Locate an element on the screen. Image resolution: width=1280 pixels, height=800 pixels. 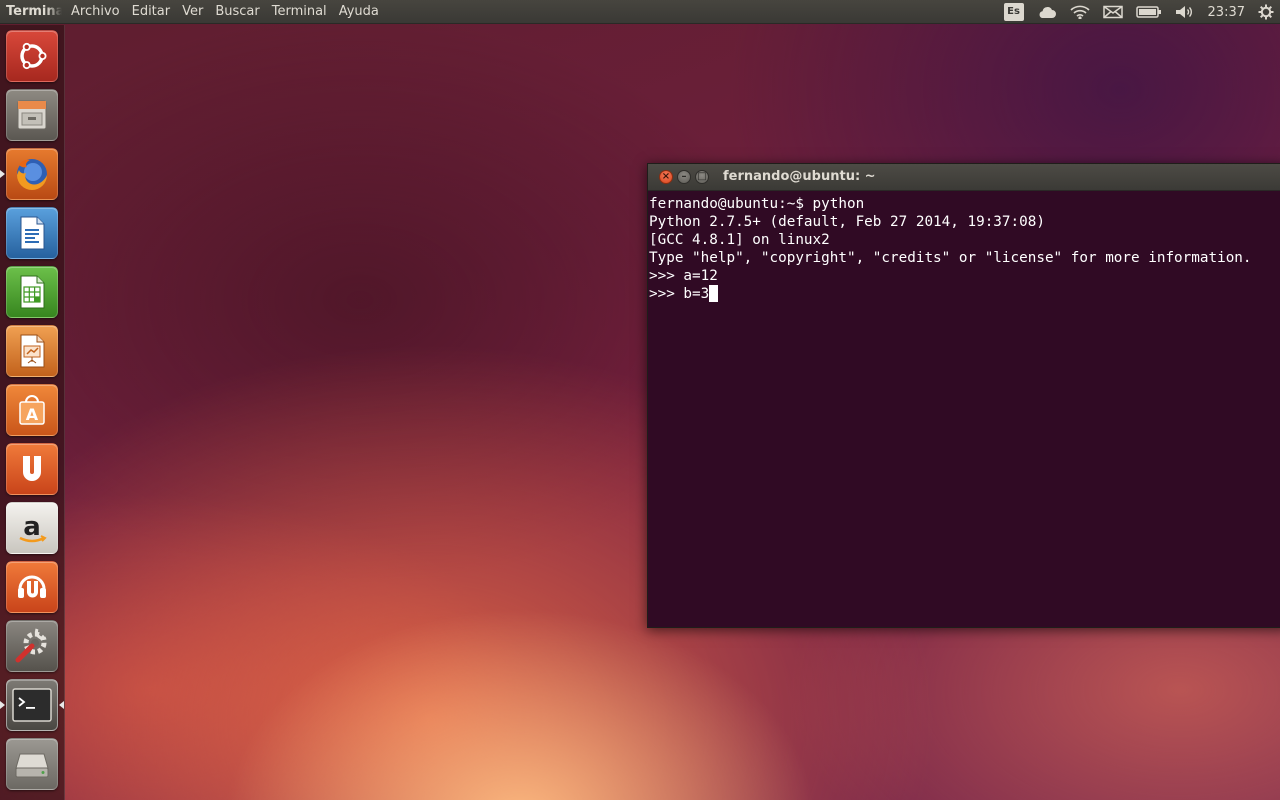
drive-icon is located at coordinates (32, 765).